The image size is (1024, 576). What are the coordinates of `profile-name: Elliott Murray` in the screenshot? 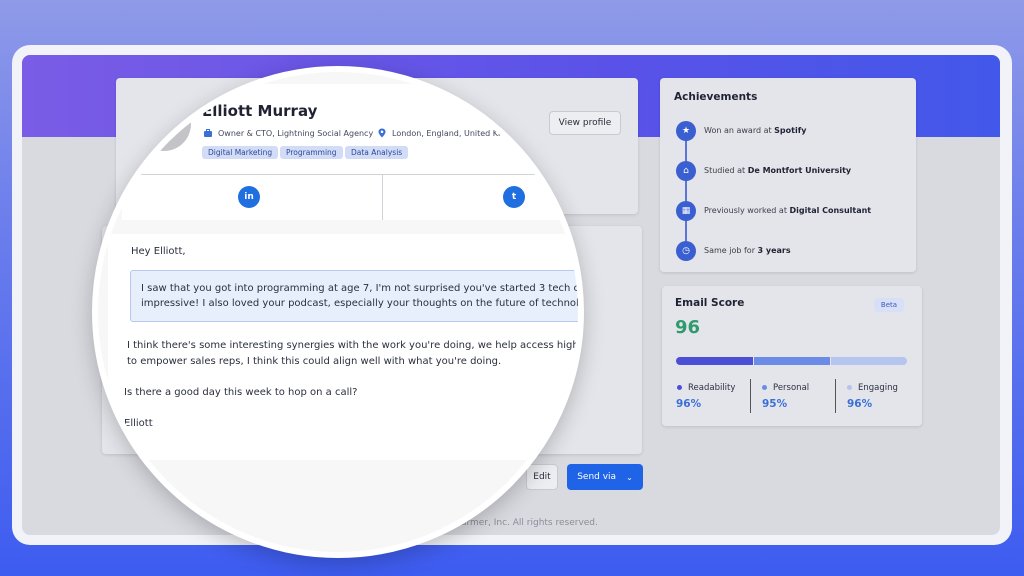 It's located at (260, 111).